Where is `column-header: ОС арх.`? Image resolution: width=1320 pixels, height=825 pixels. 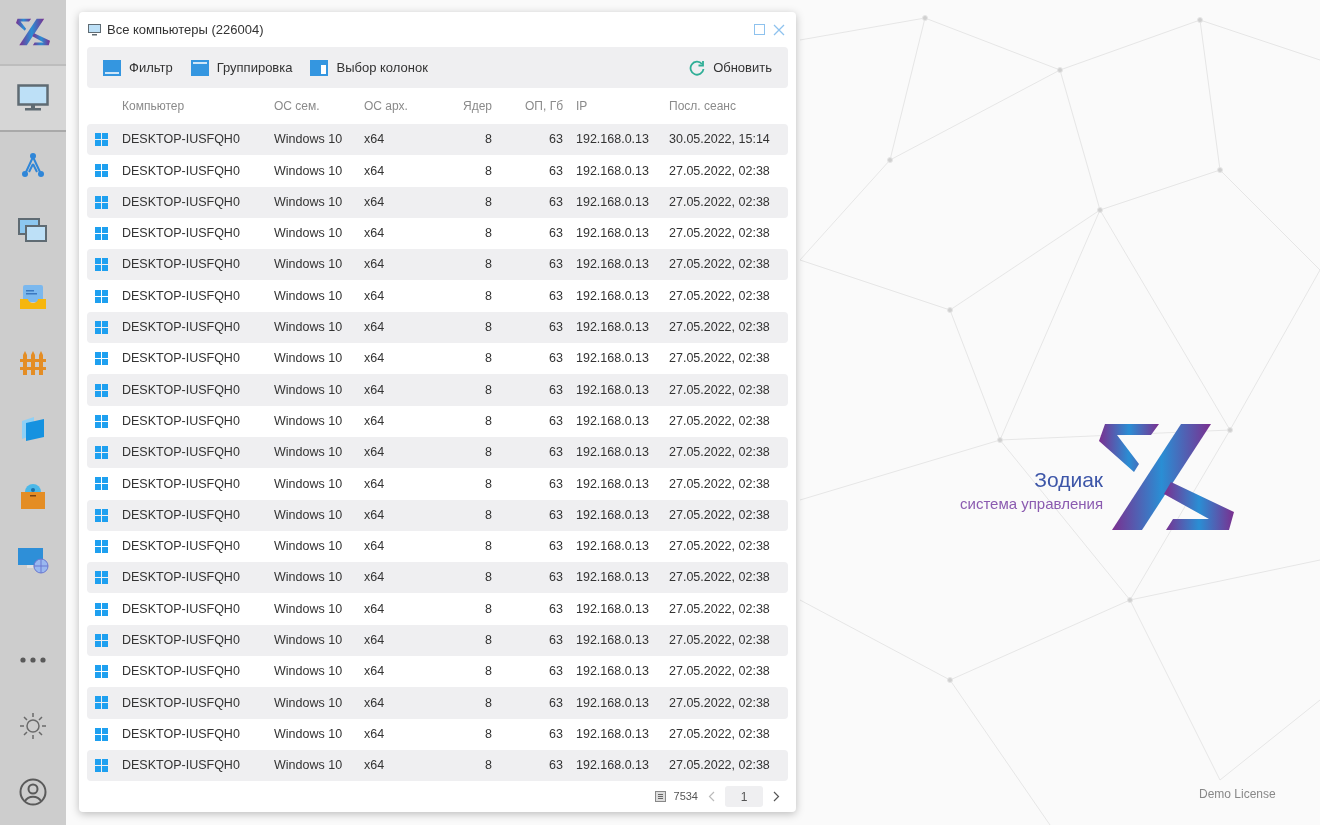 column-header: ОС арх. is located at coordinates (395, 106).